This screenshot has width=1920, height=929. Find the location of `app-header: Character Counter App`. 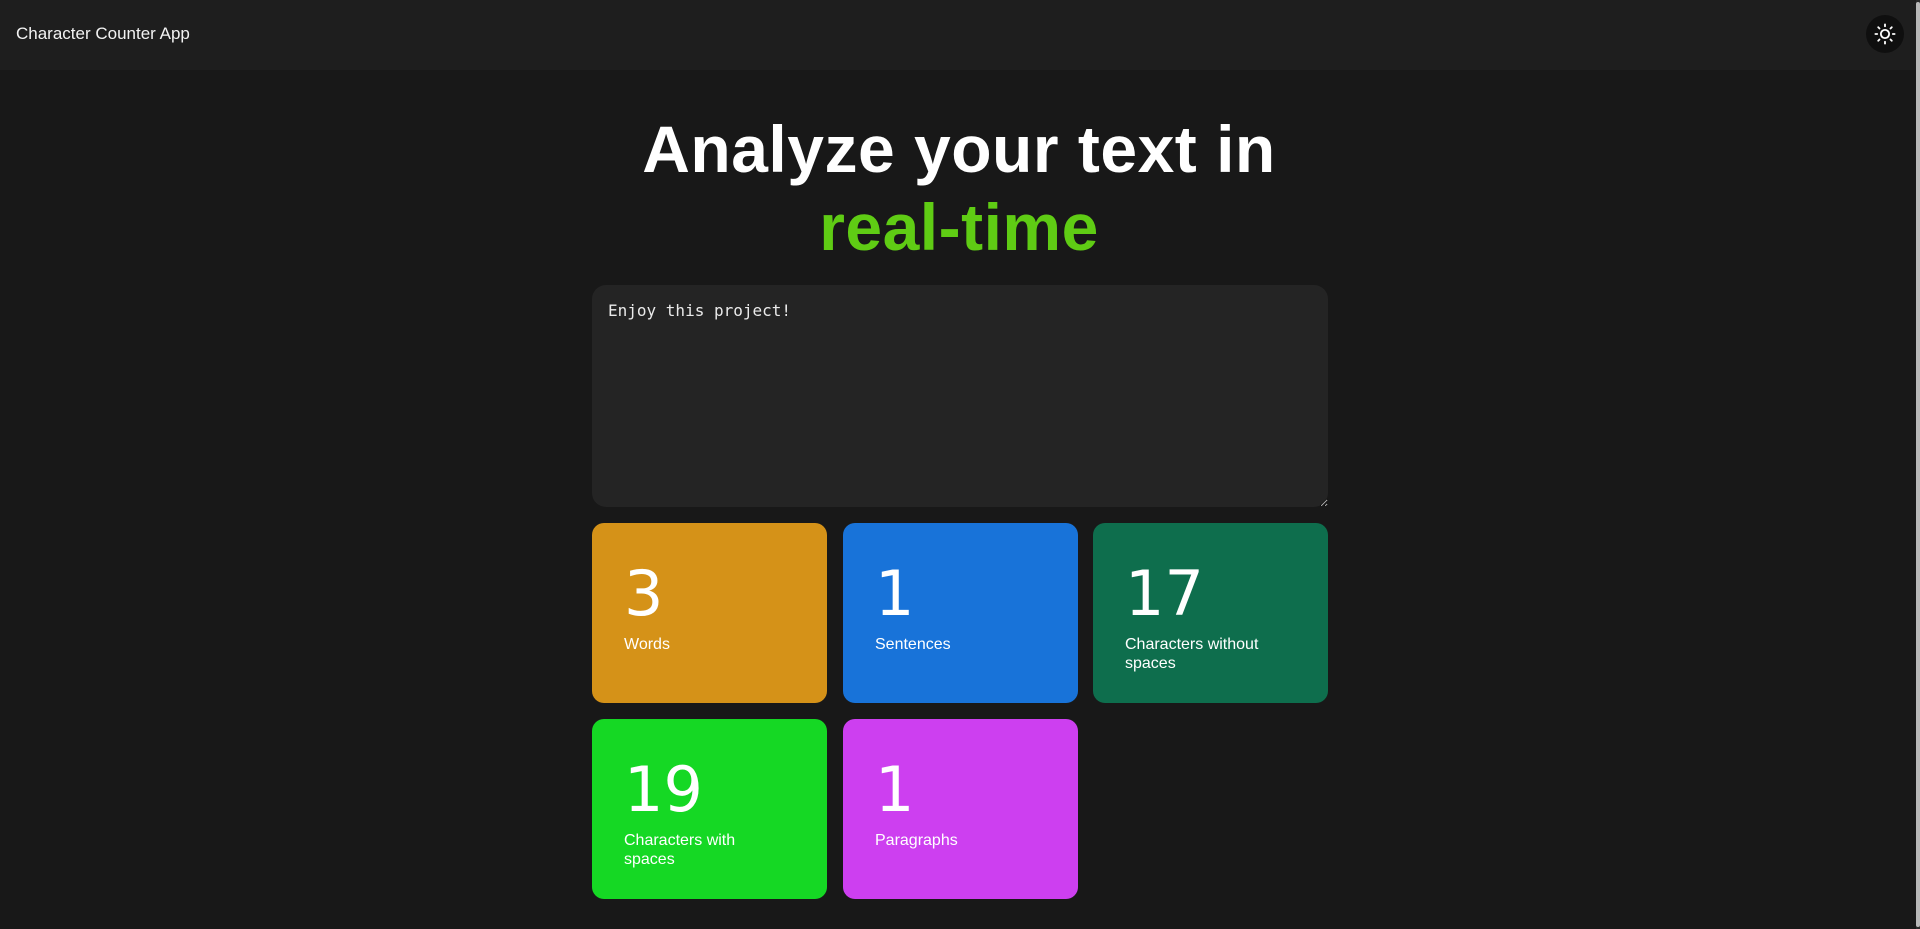

app-header: Character Counter App is located at coordinates (959, 35).